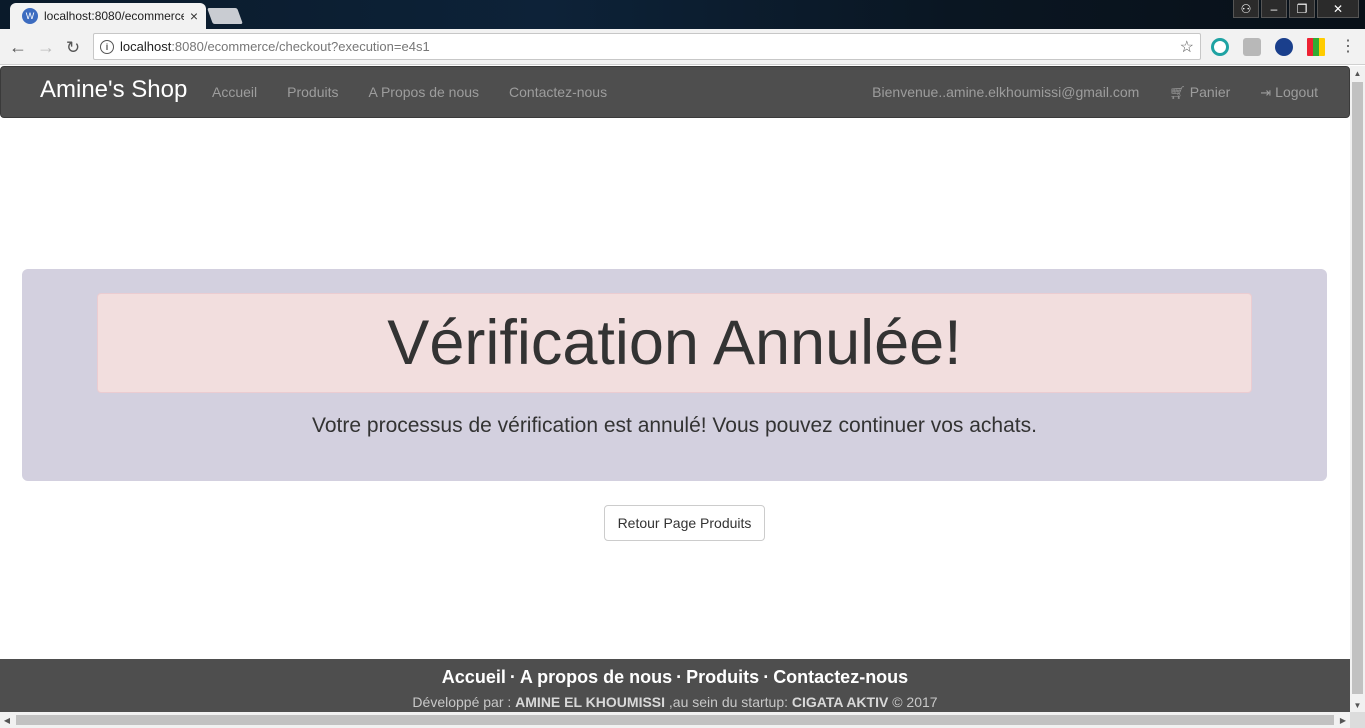 The width and height of the screenshot is (1365, 728). What do you see at coordinates (1338, 9) in the screenshot?
I see `close-window-button: ✕` at bounding box center [1338, 9].